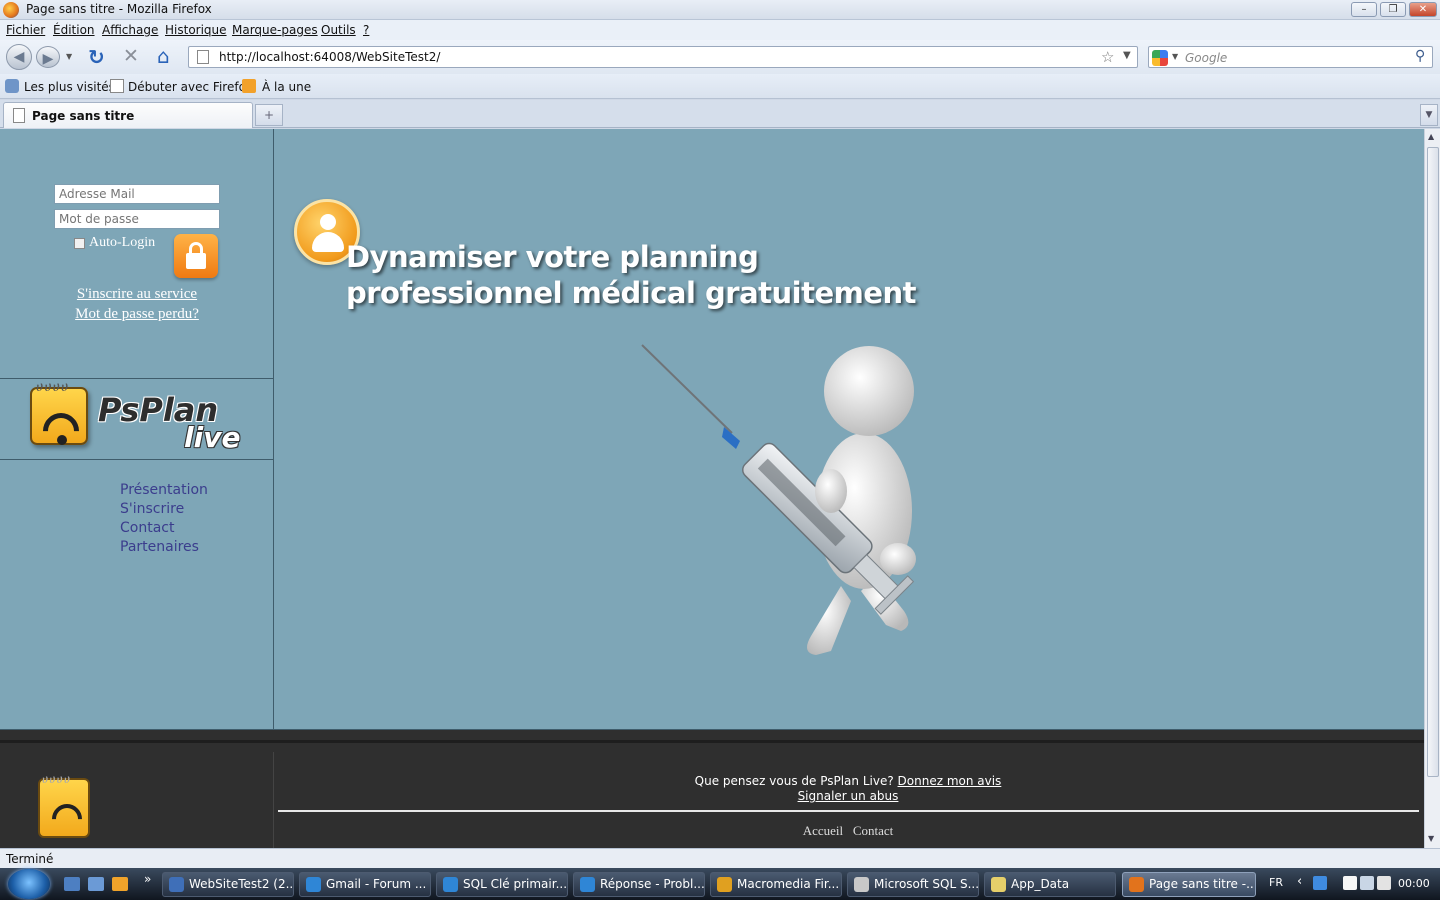 This screenshot has width=1440, height=900. I want to click on feedback-link: Donnez mon avis, so click(950, 781).